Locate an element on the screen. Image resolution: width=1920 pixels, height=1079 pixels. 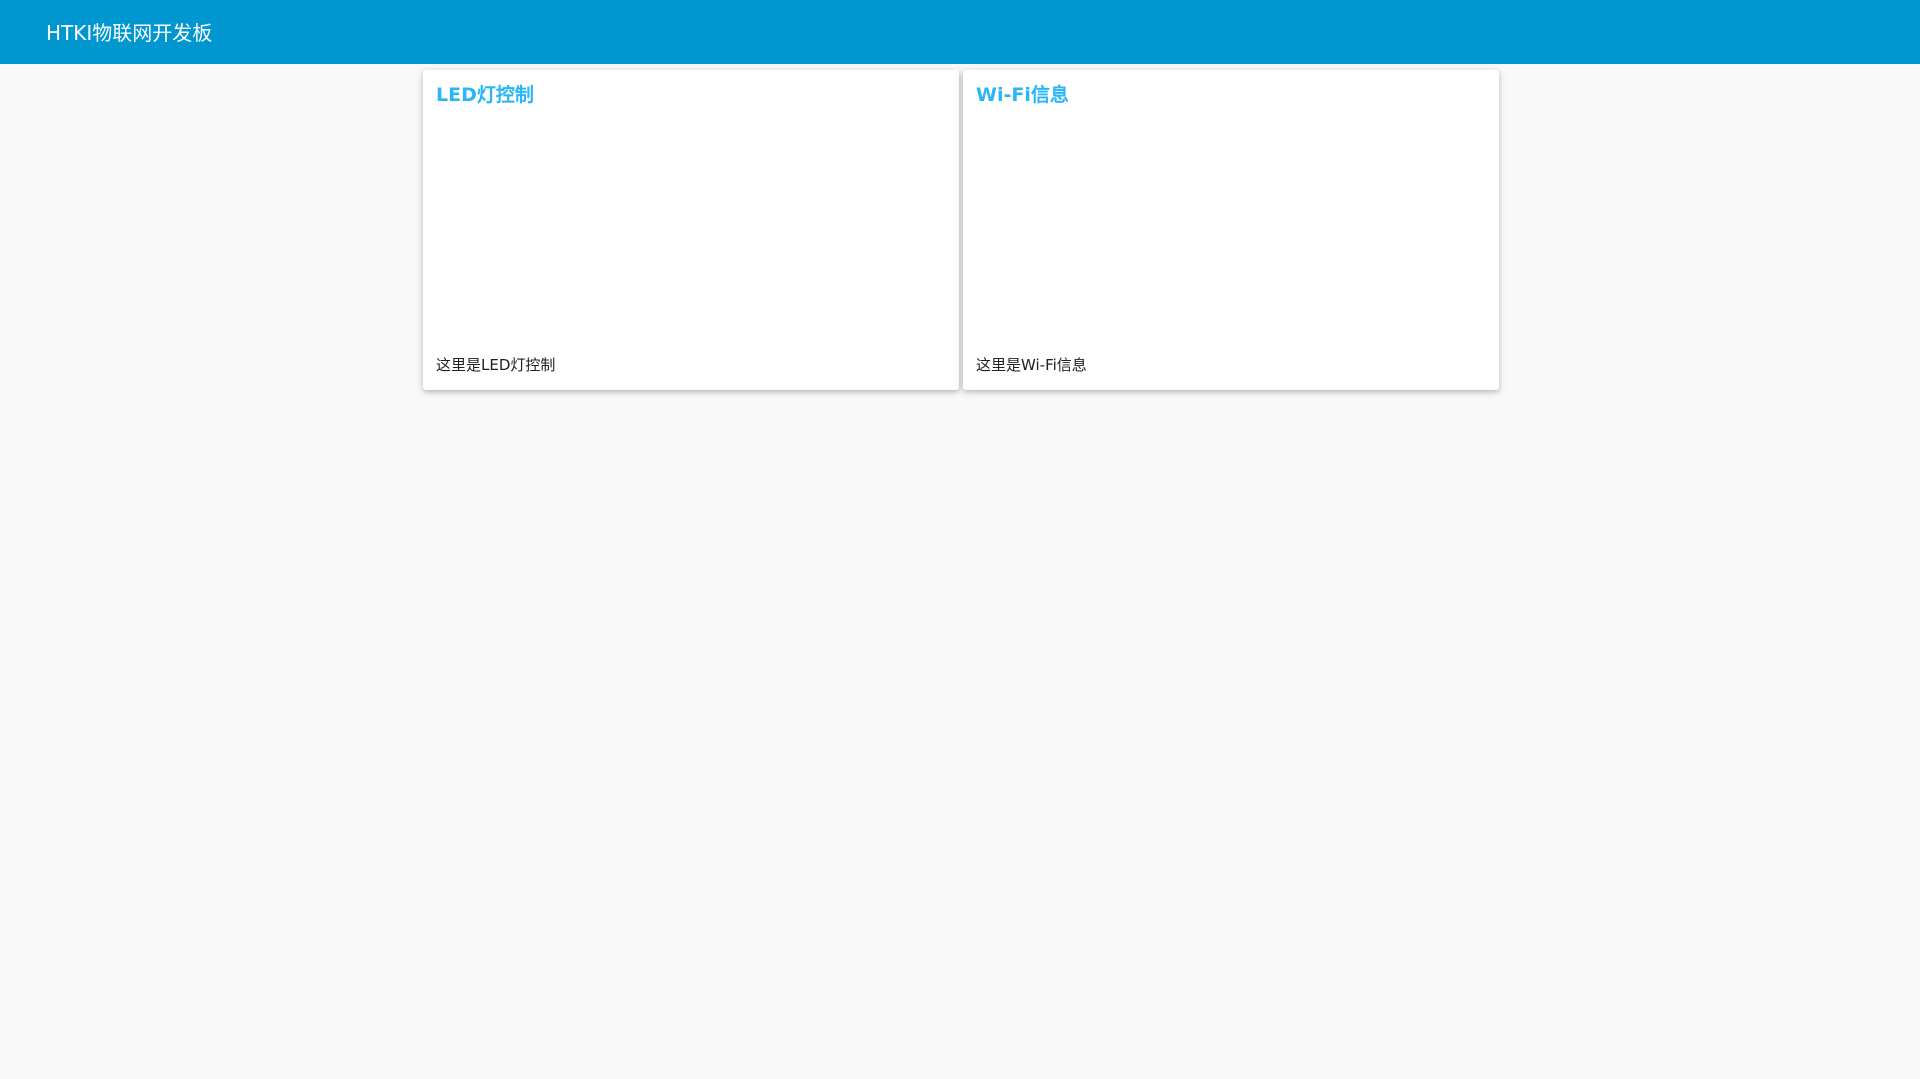
app-title: HTKI物联网开发板 is located at coordinates (129, 33).